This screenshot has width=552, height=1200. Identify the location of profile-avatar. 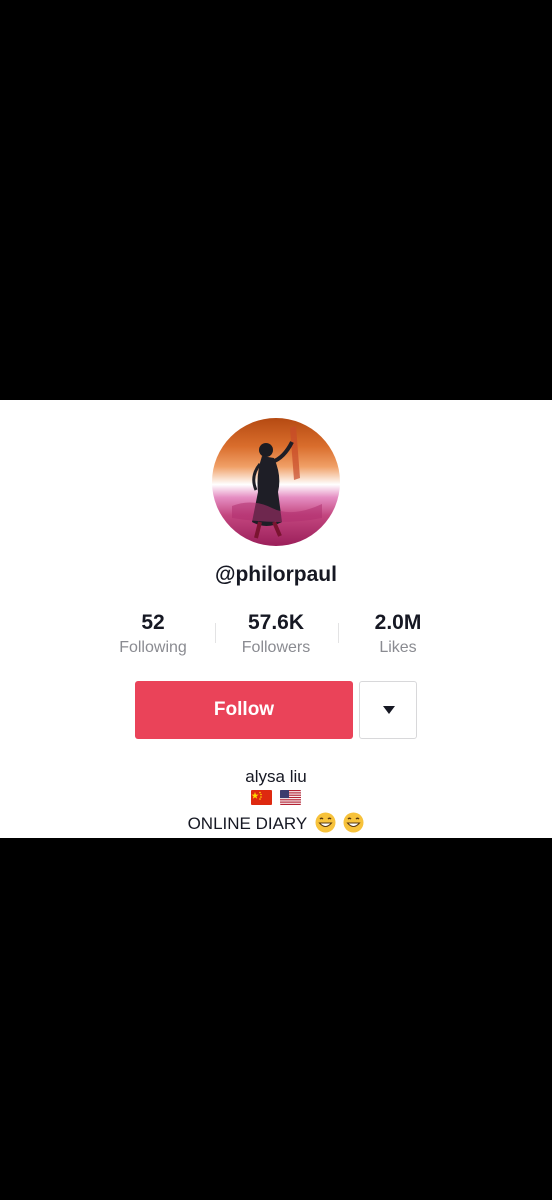
(276, 482).